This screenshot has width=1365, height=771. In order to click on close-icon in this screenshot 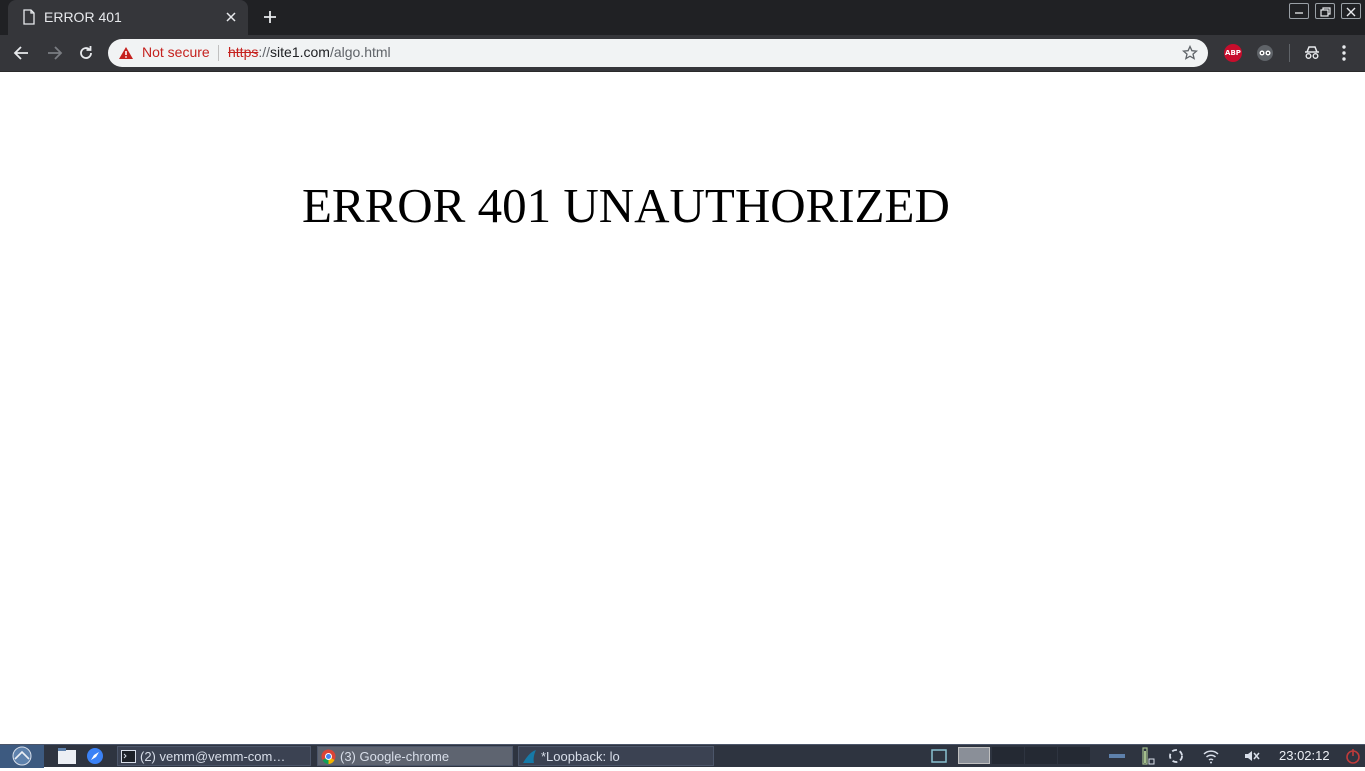, I will do `click(1351, 12)`.